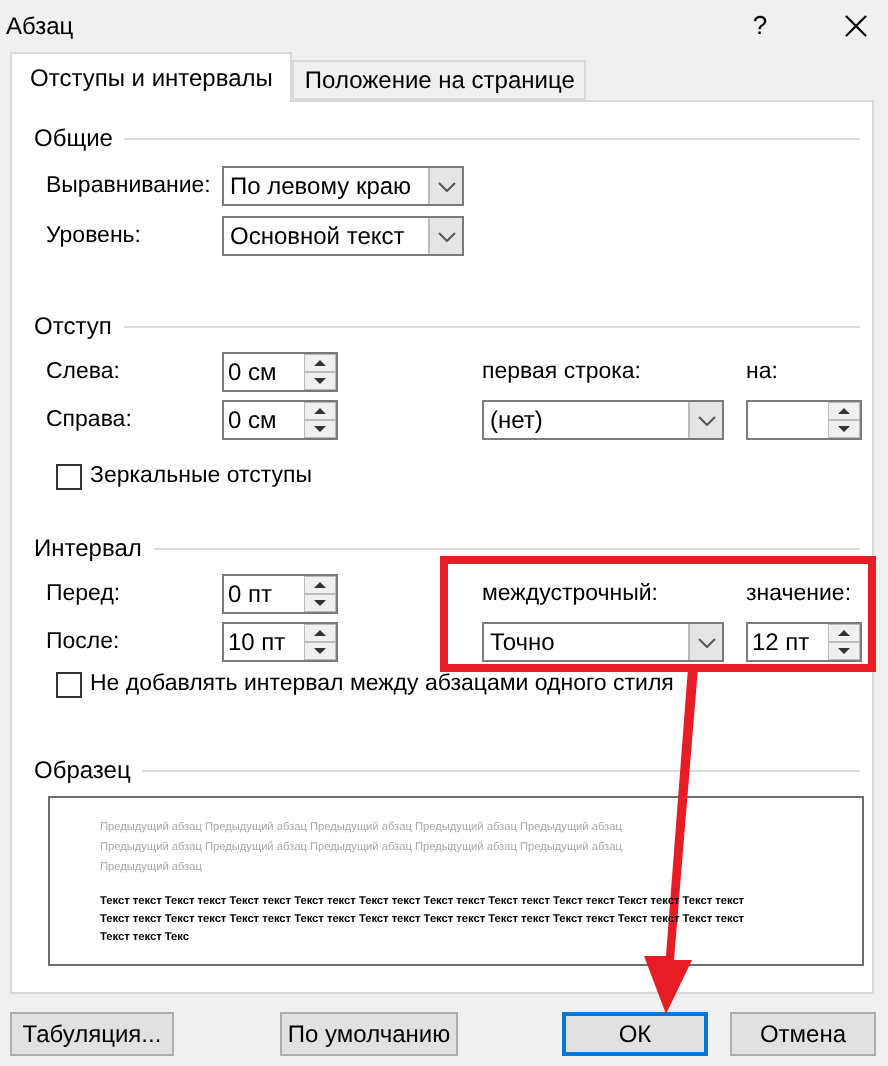  What do you see at coordinates (73, 138) in the screenshot?
I see `group-heading: Общие` at bounding box center [73, 138].